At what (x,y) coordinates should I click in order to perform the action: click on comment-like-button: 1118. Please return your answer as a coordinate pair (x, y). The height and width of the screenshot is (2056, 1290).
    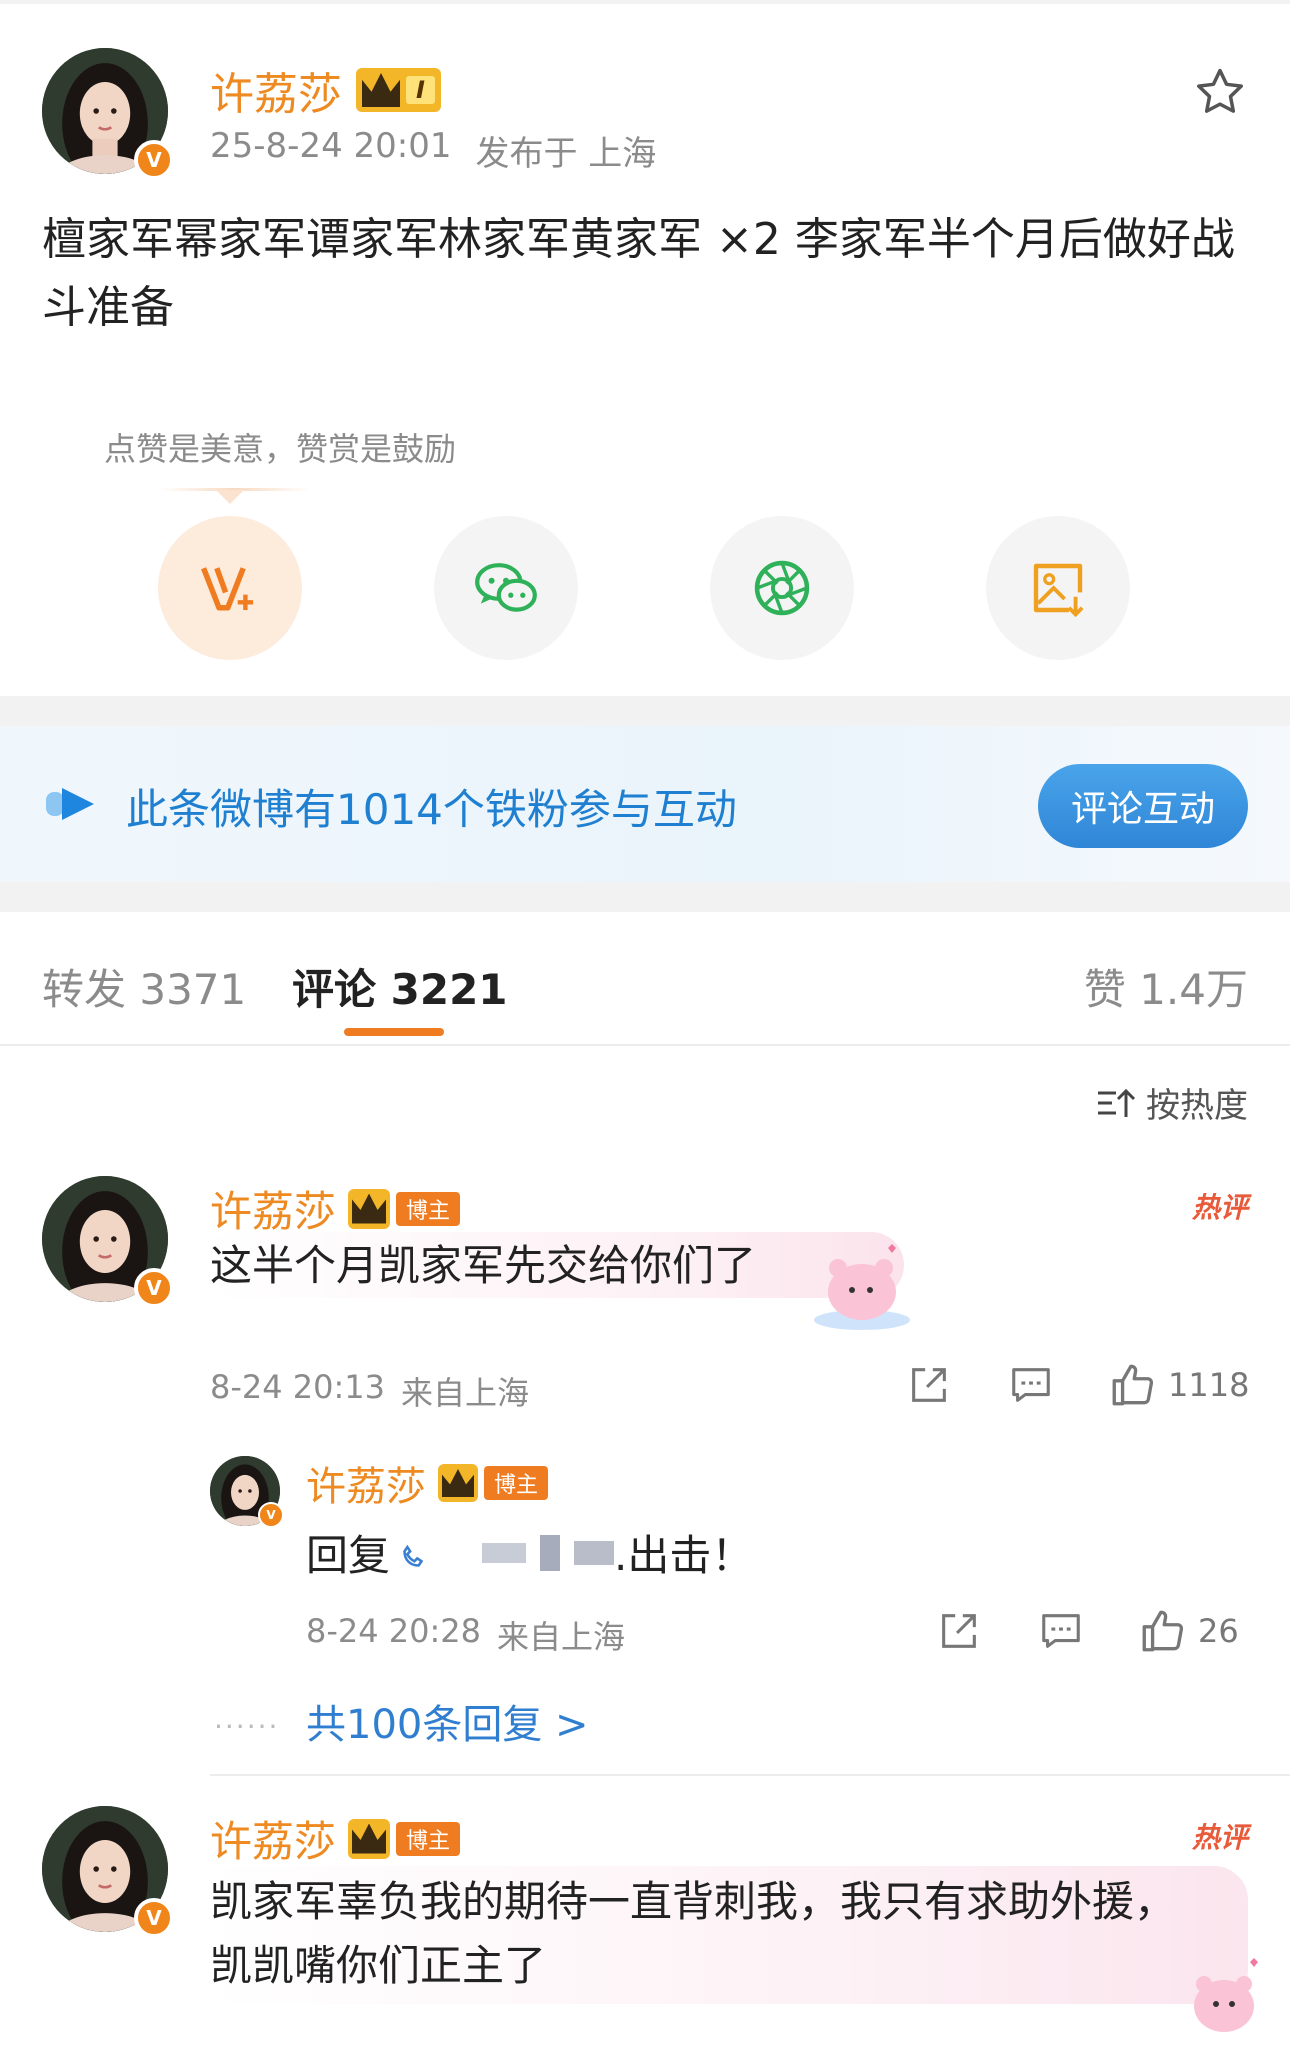
    Looking at the image, I should click on (1178, 1385).